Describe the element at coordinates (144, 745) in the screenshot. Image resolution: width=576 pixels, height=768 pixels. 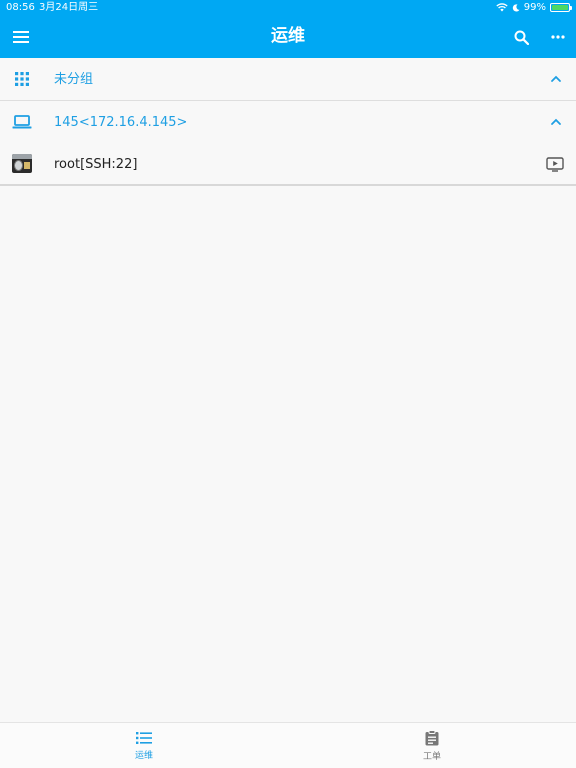
I see `tab-ops: 运维` at that location.